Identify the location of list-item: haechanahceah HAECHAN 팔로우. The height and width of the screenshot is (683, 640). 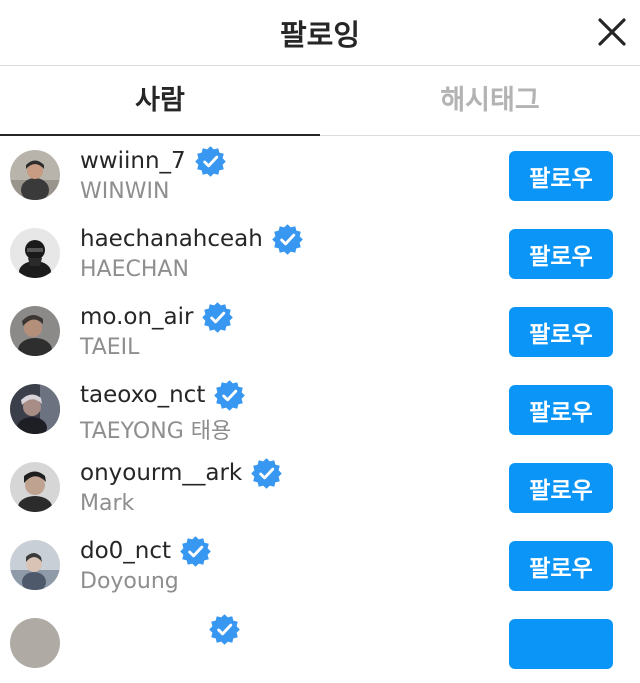
(320, 254).